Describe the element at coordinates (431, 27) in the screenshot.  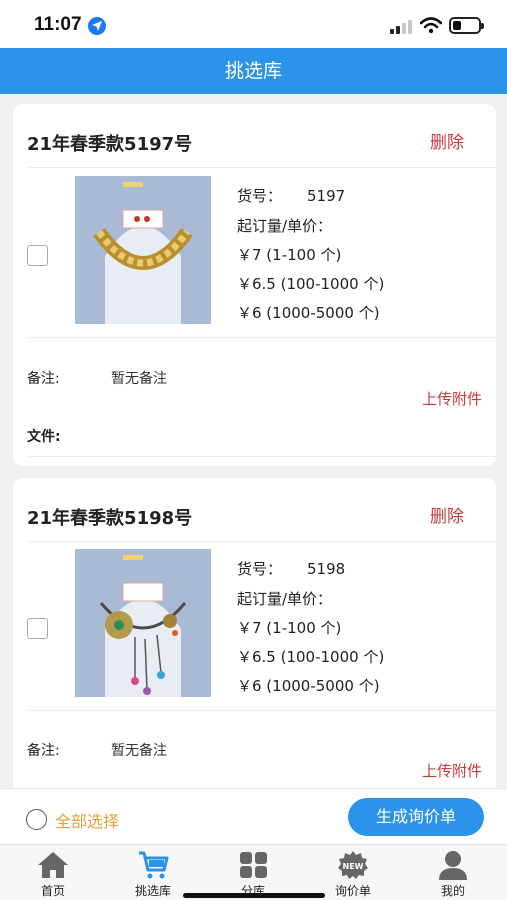
I see `wifi-icon` at that location.